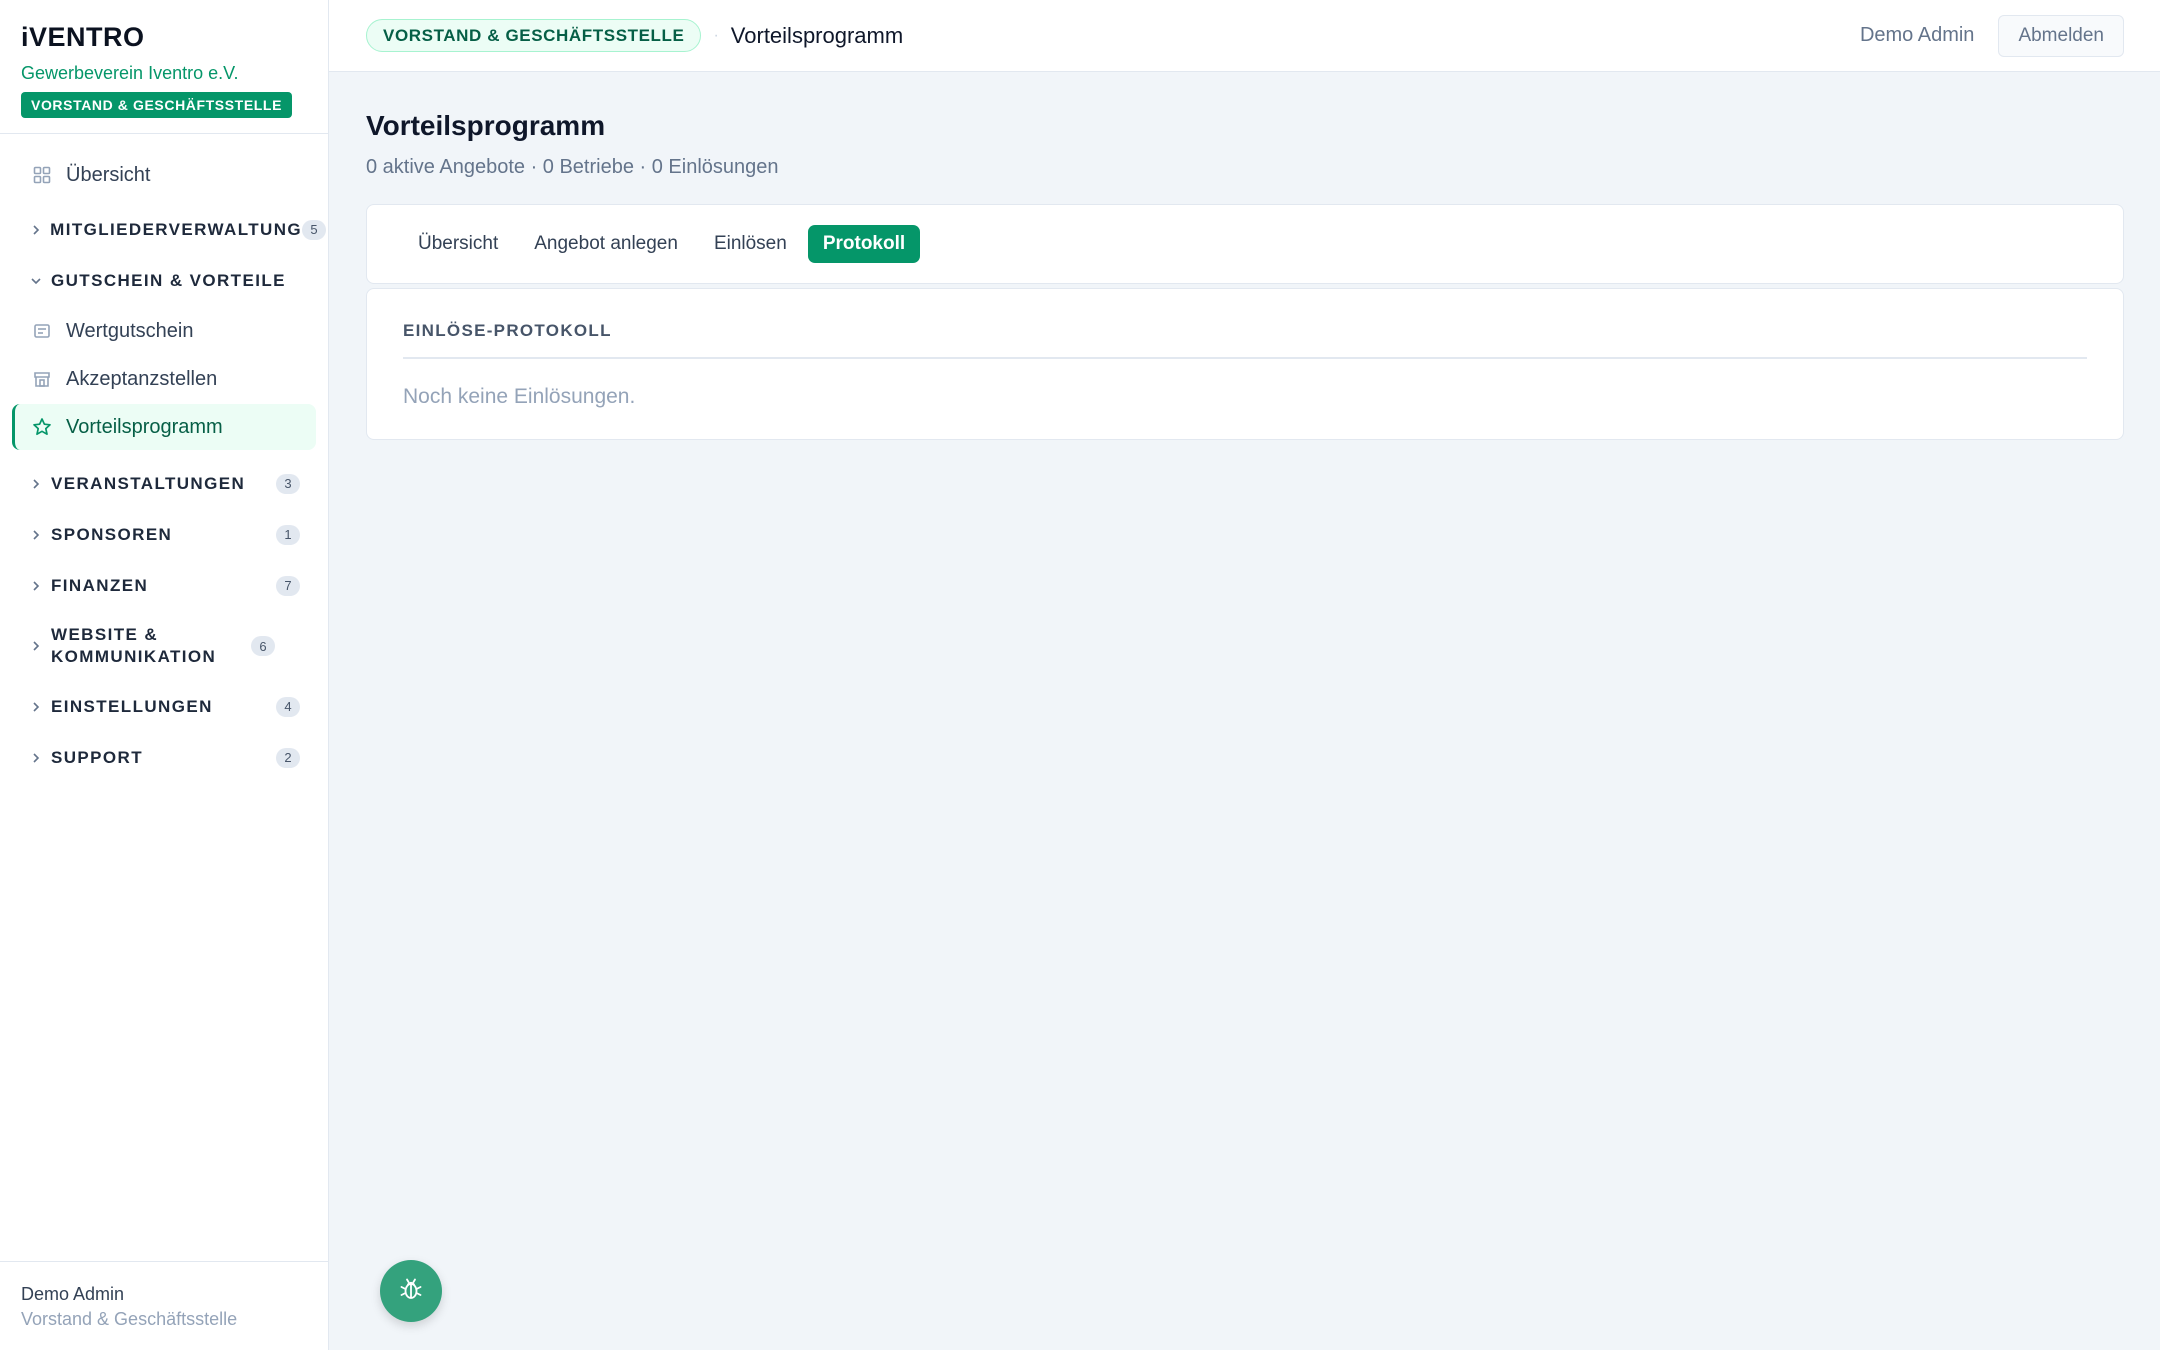 The height and width of the screenshot is (1350, 2160). Describe the element at coordinates (42, 331) in the screenshot. I see `voucher-icon` at that location.